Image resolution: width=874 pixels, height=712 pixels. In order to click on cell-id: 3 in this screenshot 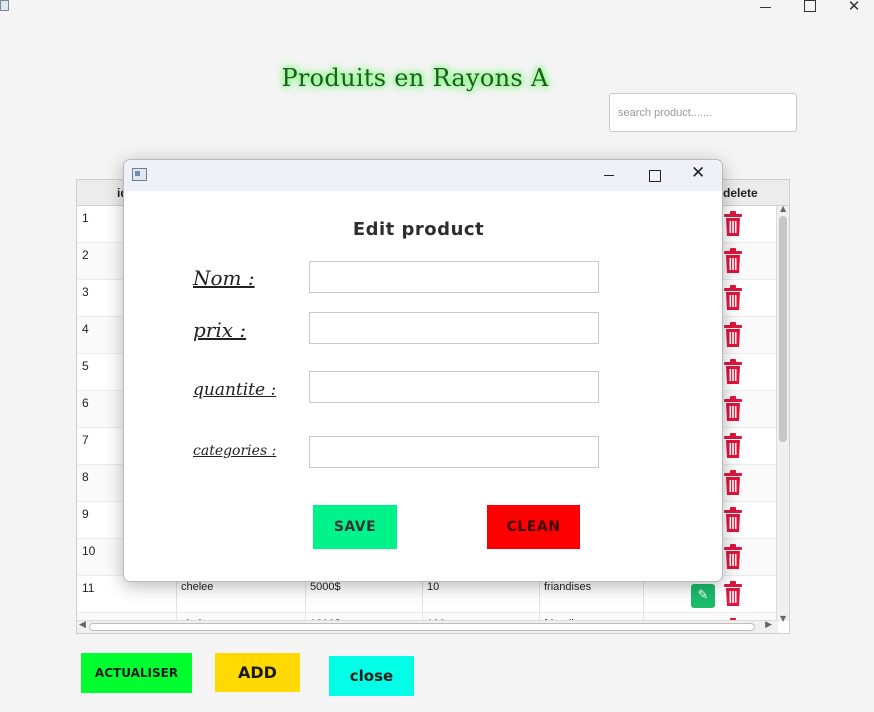, I will do `click(85, 292)`.